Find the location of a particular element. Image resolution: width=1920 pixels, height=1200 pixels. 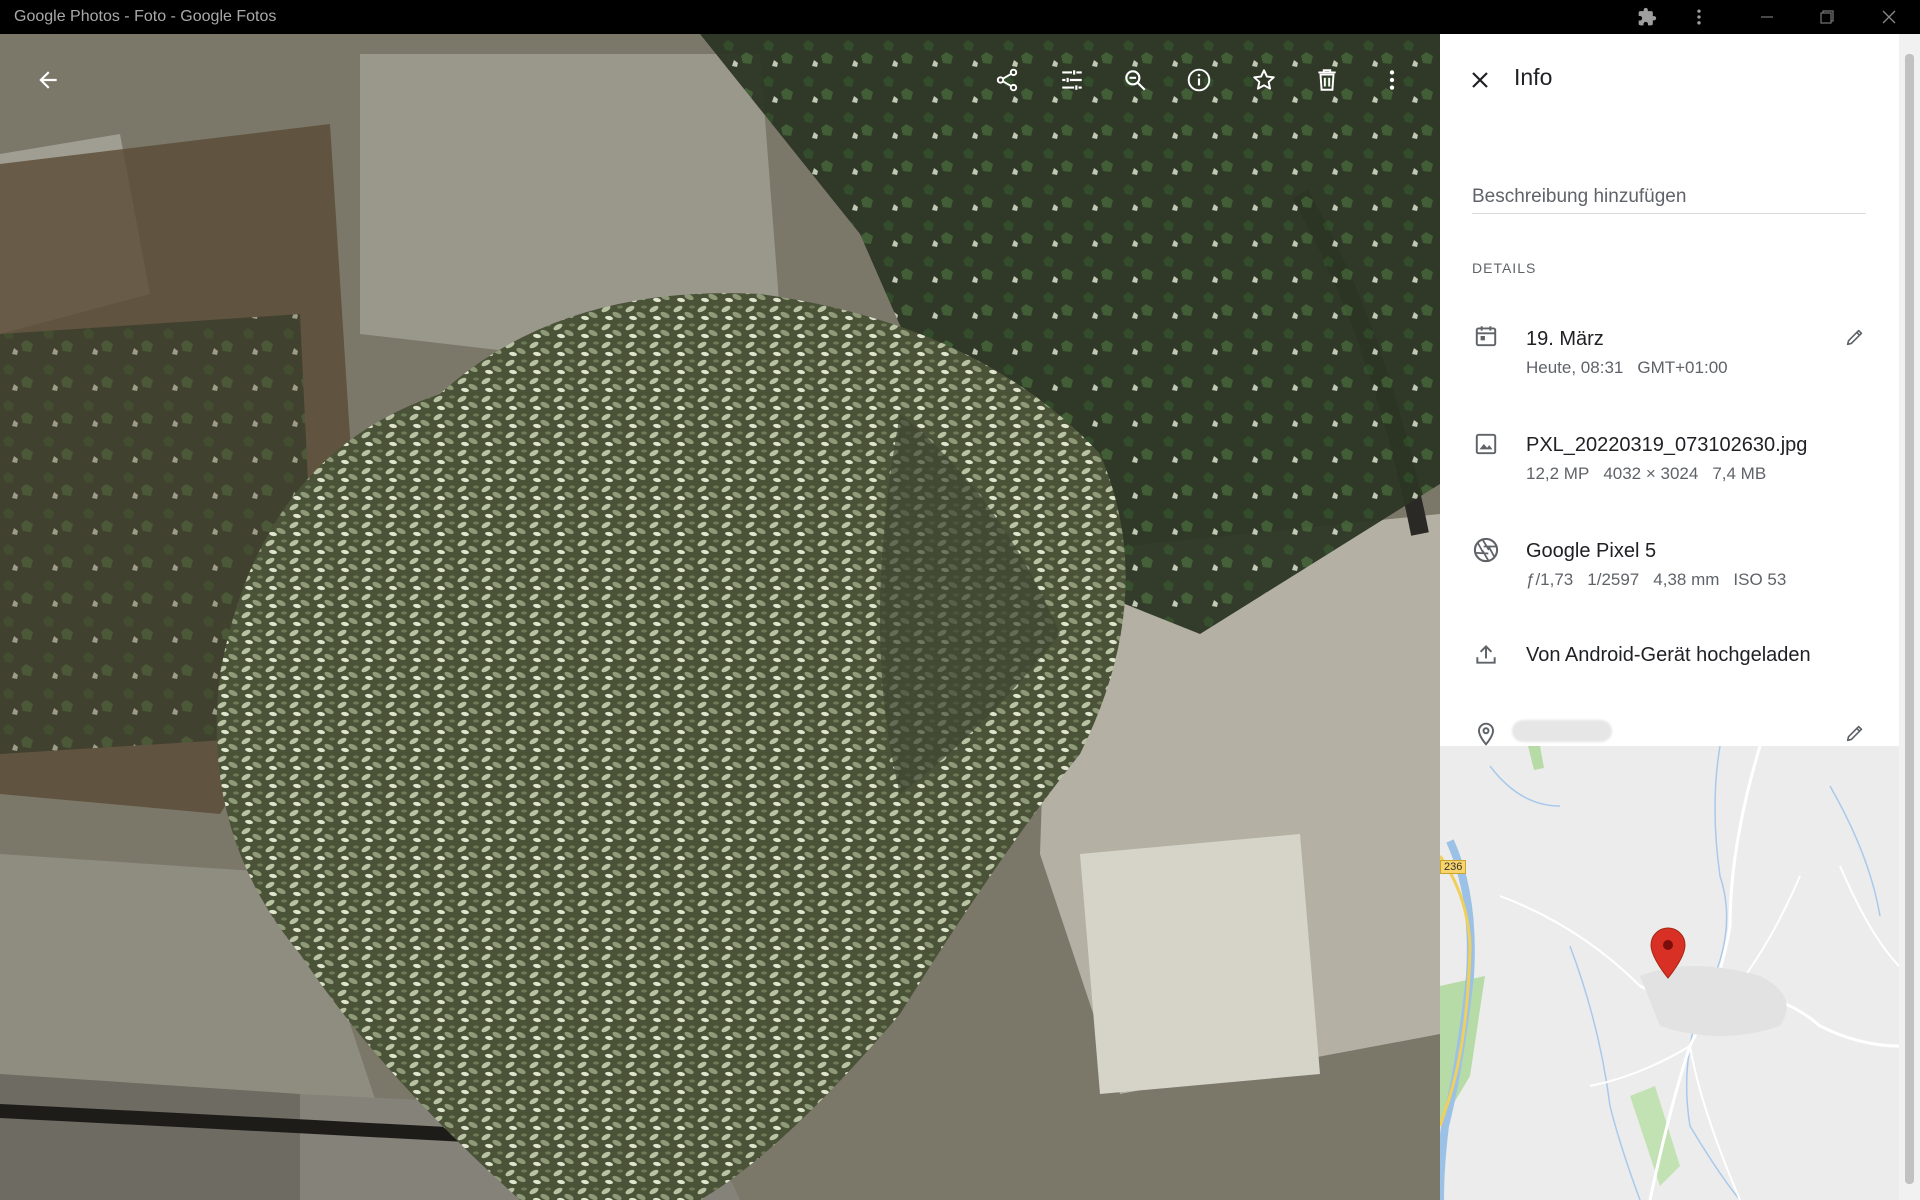

camera-focal-length: 4,38 mm is located at coordinates (1686, 579).